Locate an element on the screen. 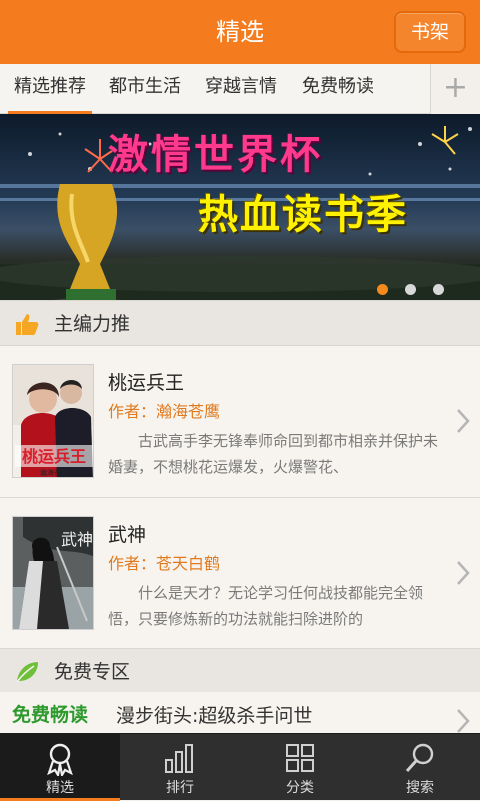 The height and width of the screenshot is (801, 480). bottom-navigation: 精选 排行 分类 搜索 is located at coordinates (240, 767).